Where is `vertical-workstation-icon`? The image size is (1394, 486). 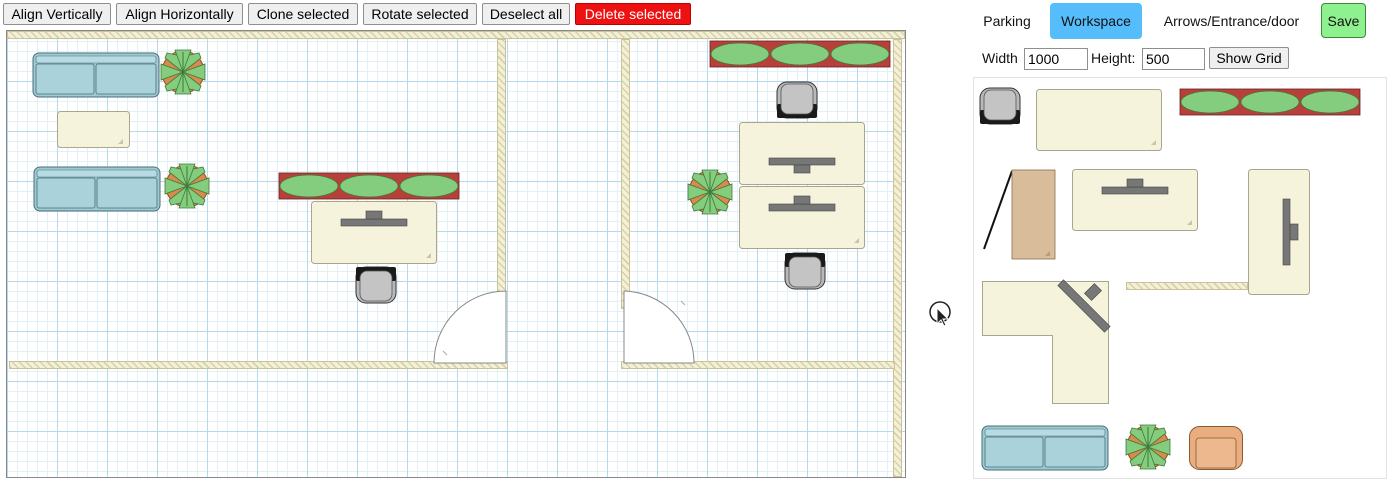
vertical-workstation-icon is located at coordinates (1280, 233).